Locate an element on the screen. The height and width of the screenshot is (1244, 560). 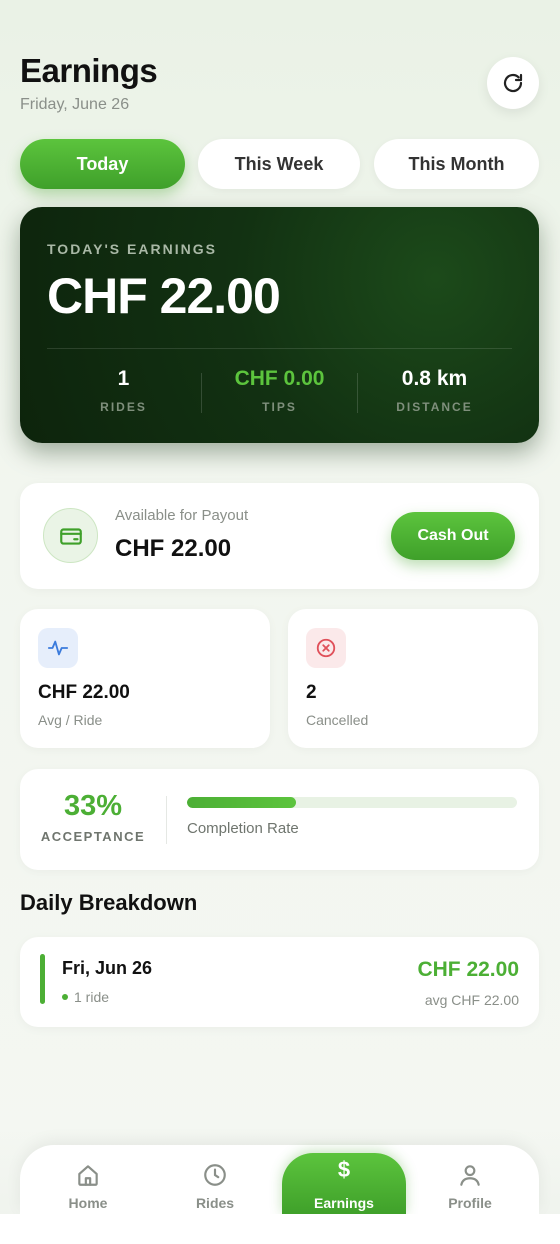
payout-label: Available for Payout is located at coordinates (182, 515).